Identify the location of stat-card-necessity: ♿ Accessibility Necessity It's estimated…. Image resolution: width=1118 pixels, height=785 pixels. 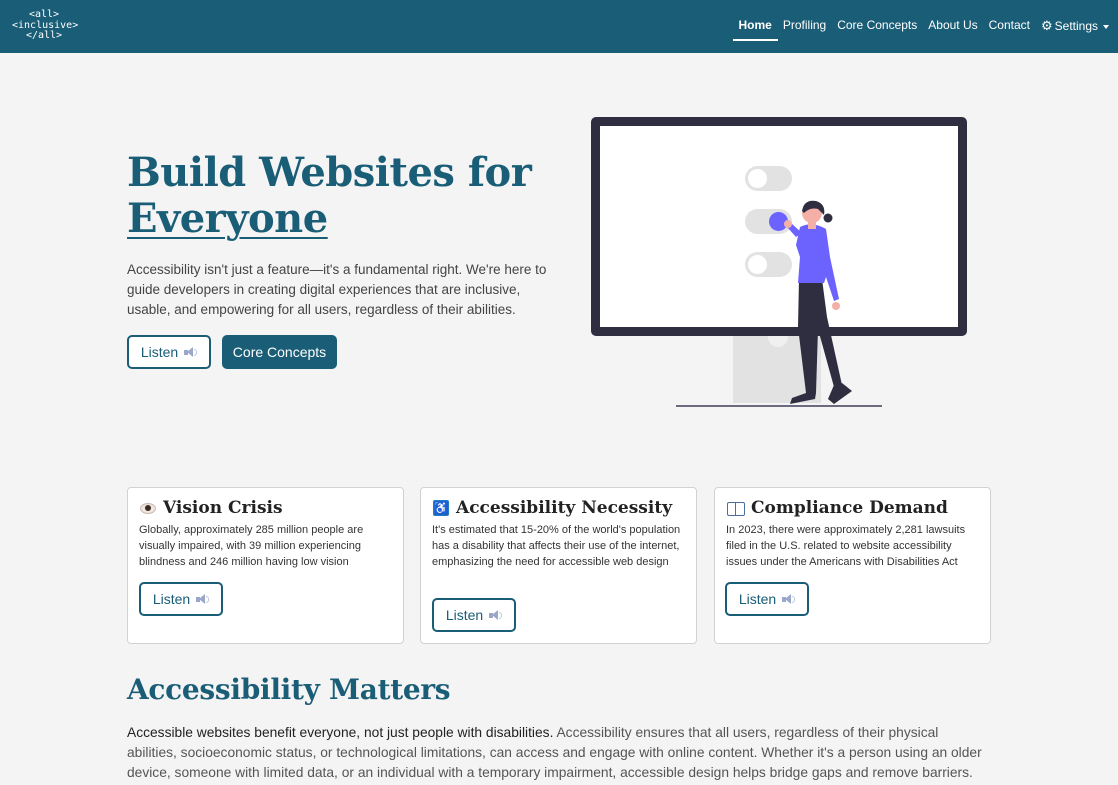
(558, 565).